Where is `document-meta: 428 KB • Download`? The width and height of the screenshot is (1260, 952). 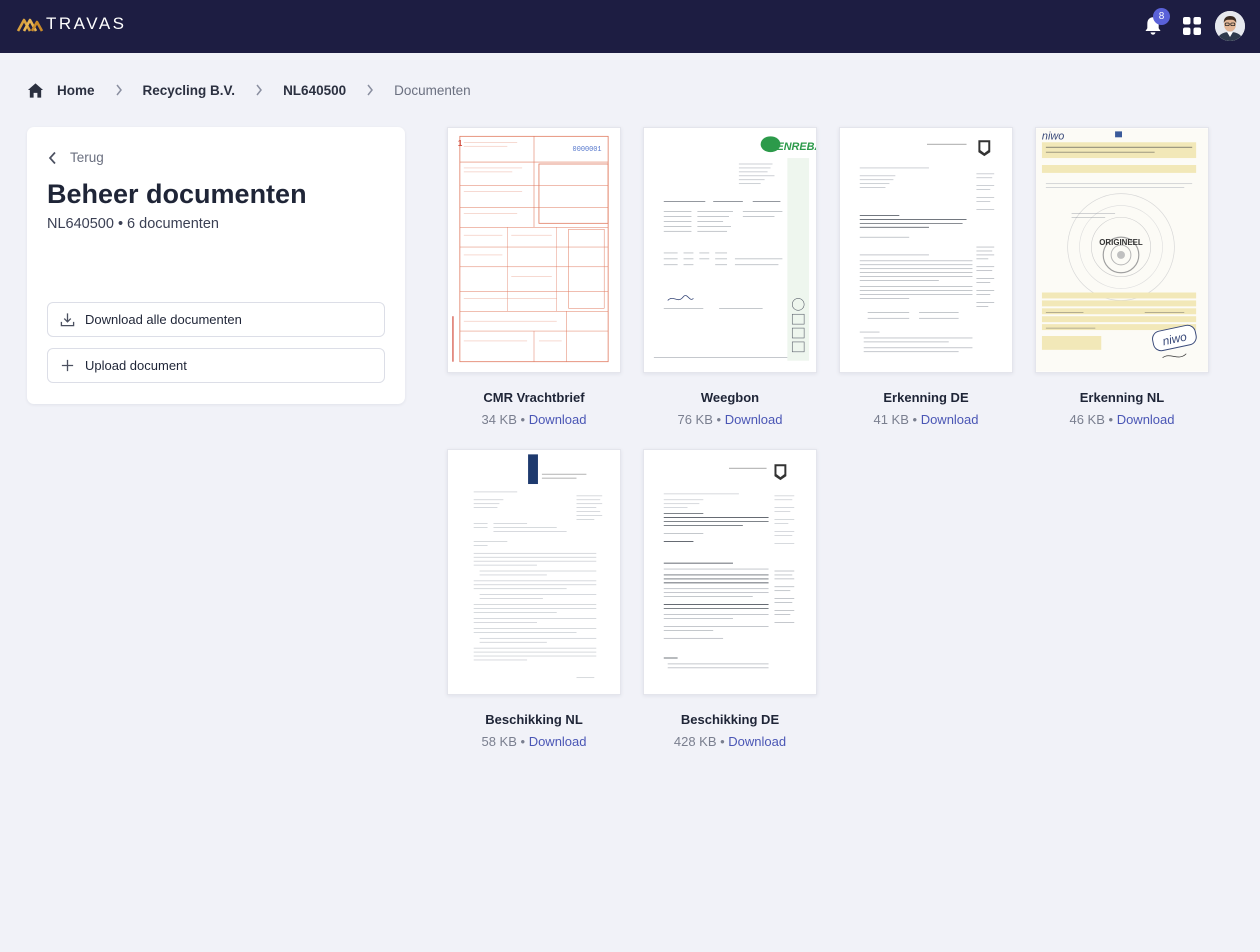
document-meta: 428 KB • Download is located at coordinates (730, 741).